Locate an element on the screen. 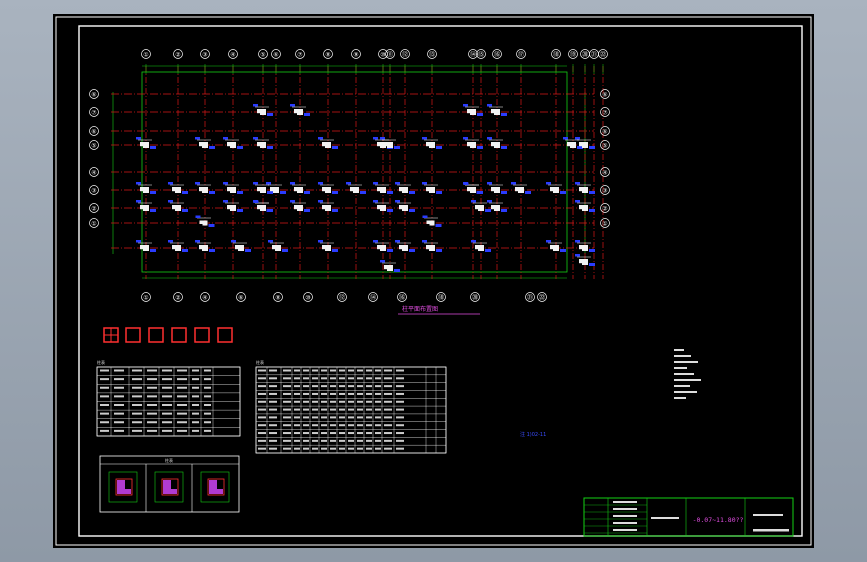 This screenshot has width=867, height=562. grid-label-bottom: ㉒ is located at coordinates (542, 298).